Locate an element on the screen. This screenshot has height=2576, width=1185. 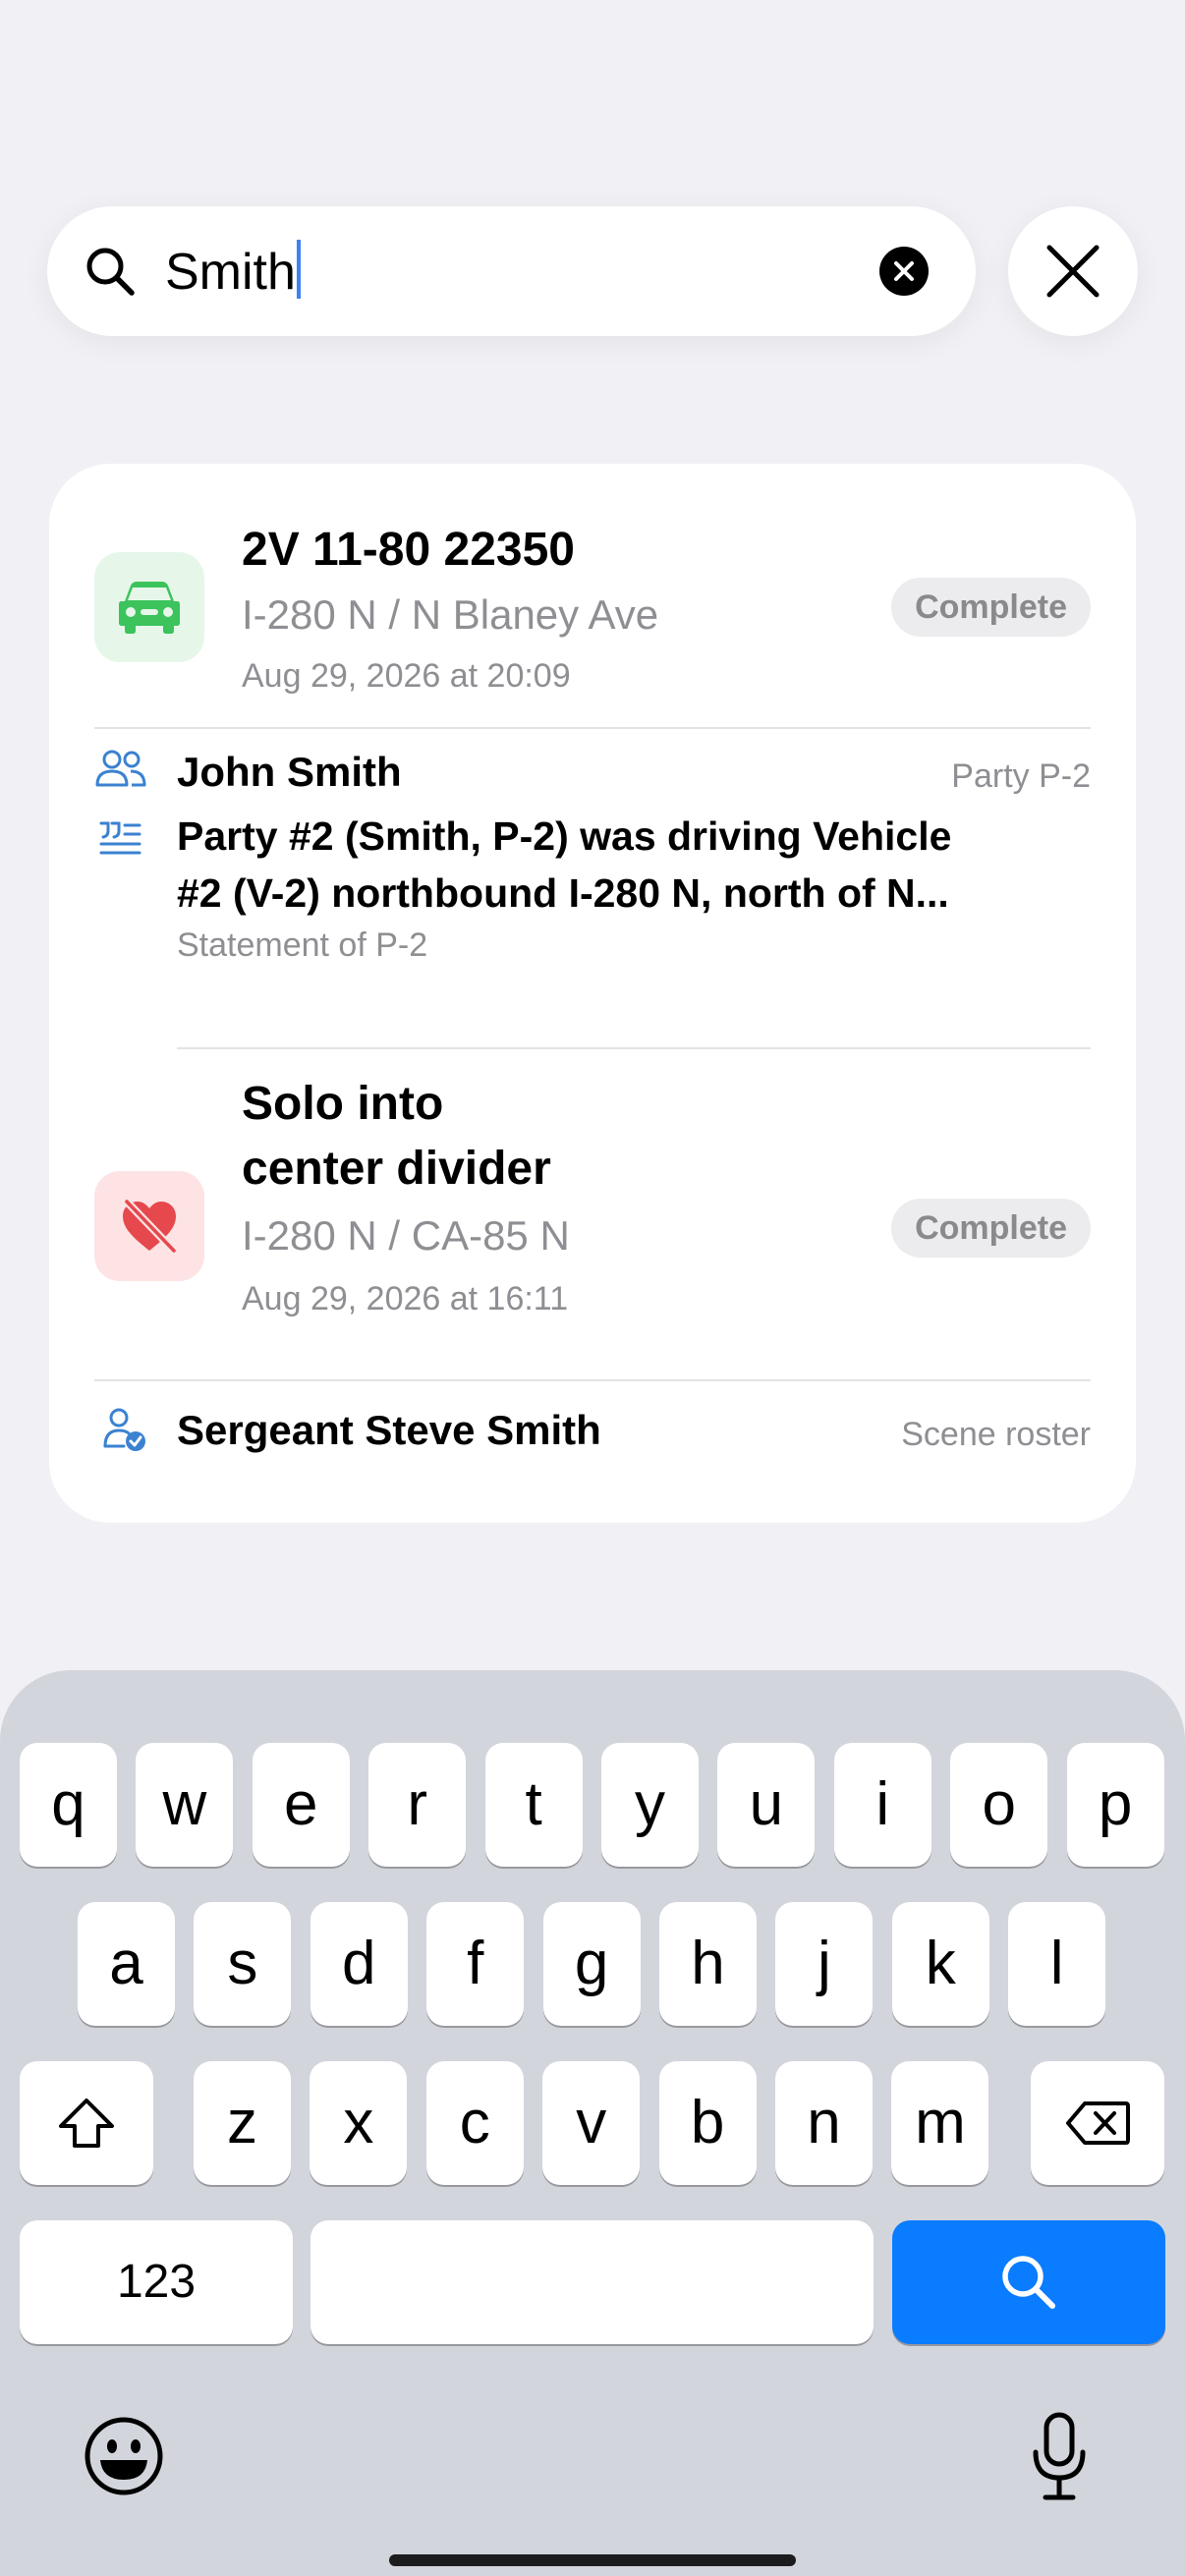
key-o: o is located at coordinates (999, 1805).